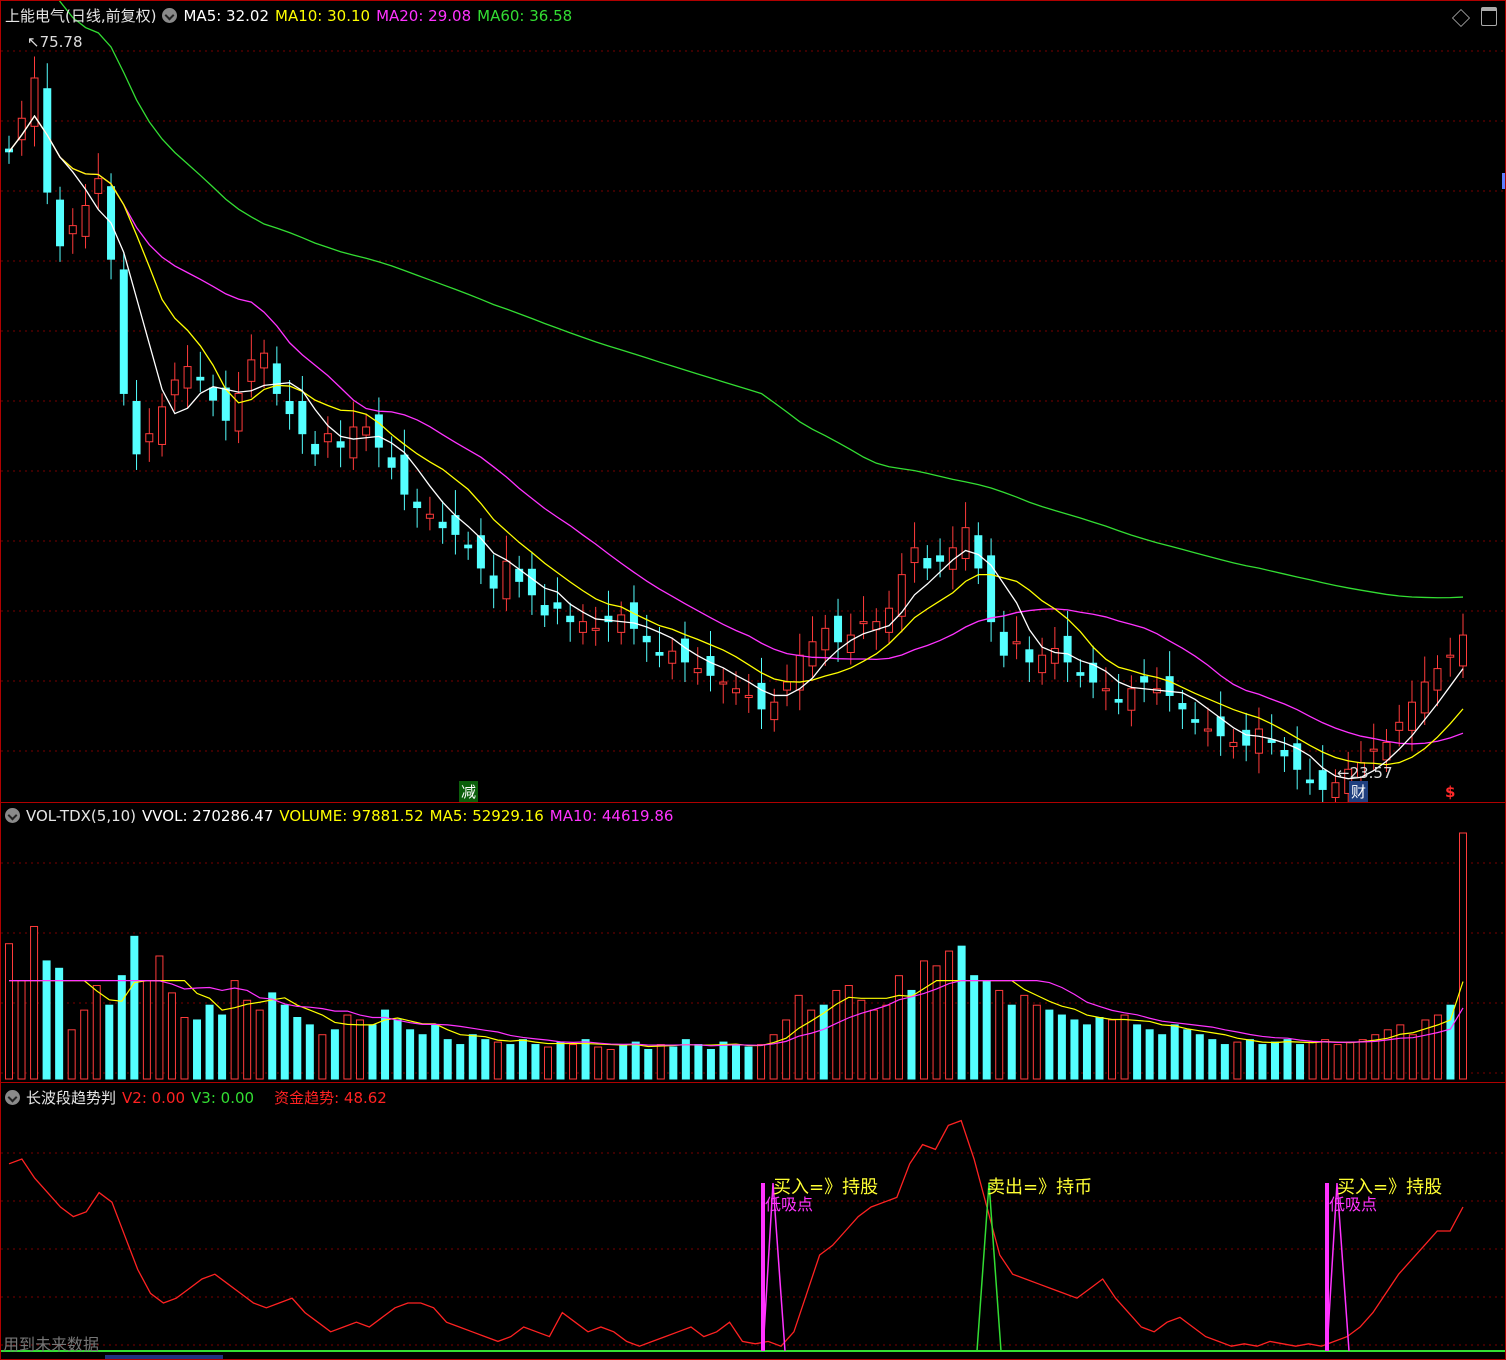  I want to click on restore-window-icon, so click(1489, 16).